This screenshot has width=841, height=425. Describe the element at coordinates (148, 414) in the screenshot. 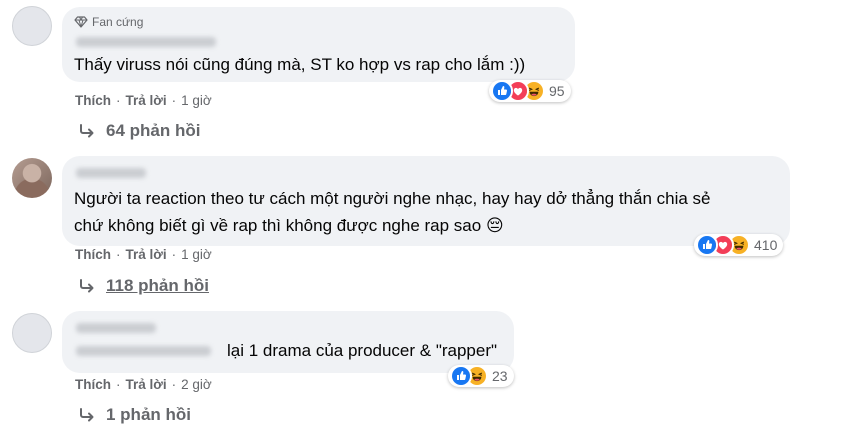

I see `replies-count: 1 phản hồi` at that location.